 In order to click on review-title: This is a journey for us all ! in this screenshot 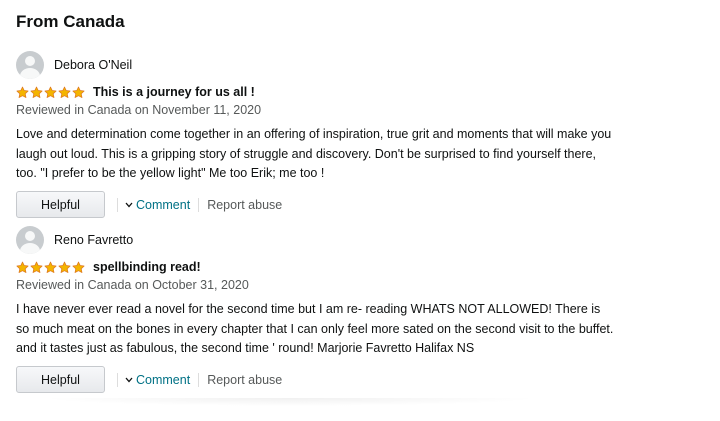, I will do `click(174, 92)`.